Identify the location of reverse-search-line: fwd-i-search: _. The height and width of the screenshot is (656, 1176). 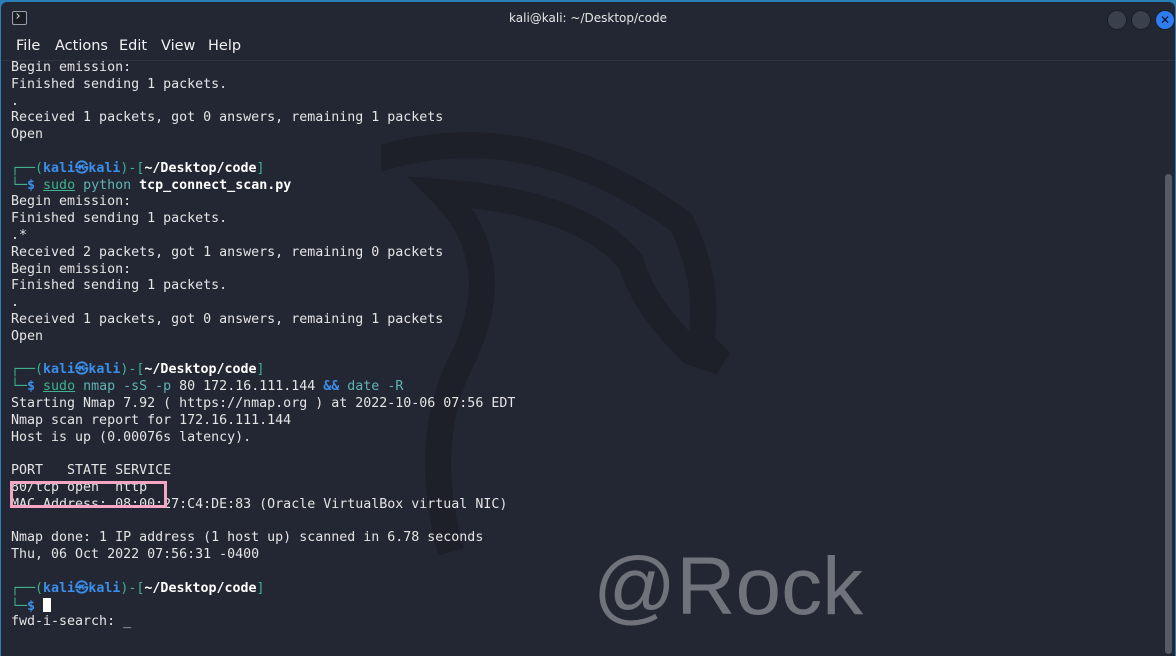
(71, 622).